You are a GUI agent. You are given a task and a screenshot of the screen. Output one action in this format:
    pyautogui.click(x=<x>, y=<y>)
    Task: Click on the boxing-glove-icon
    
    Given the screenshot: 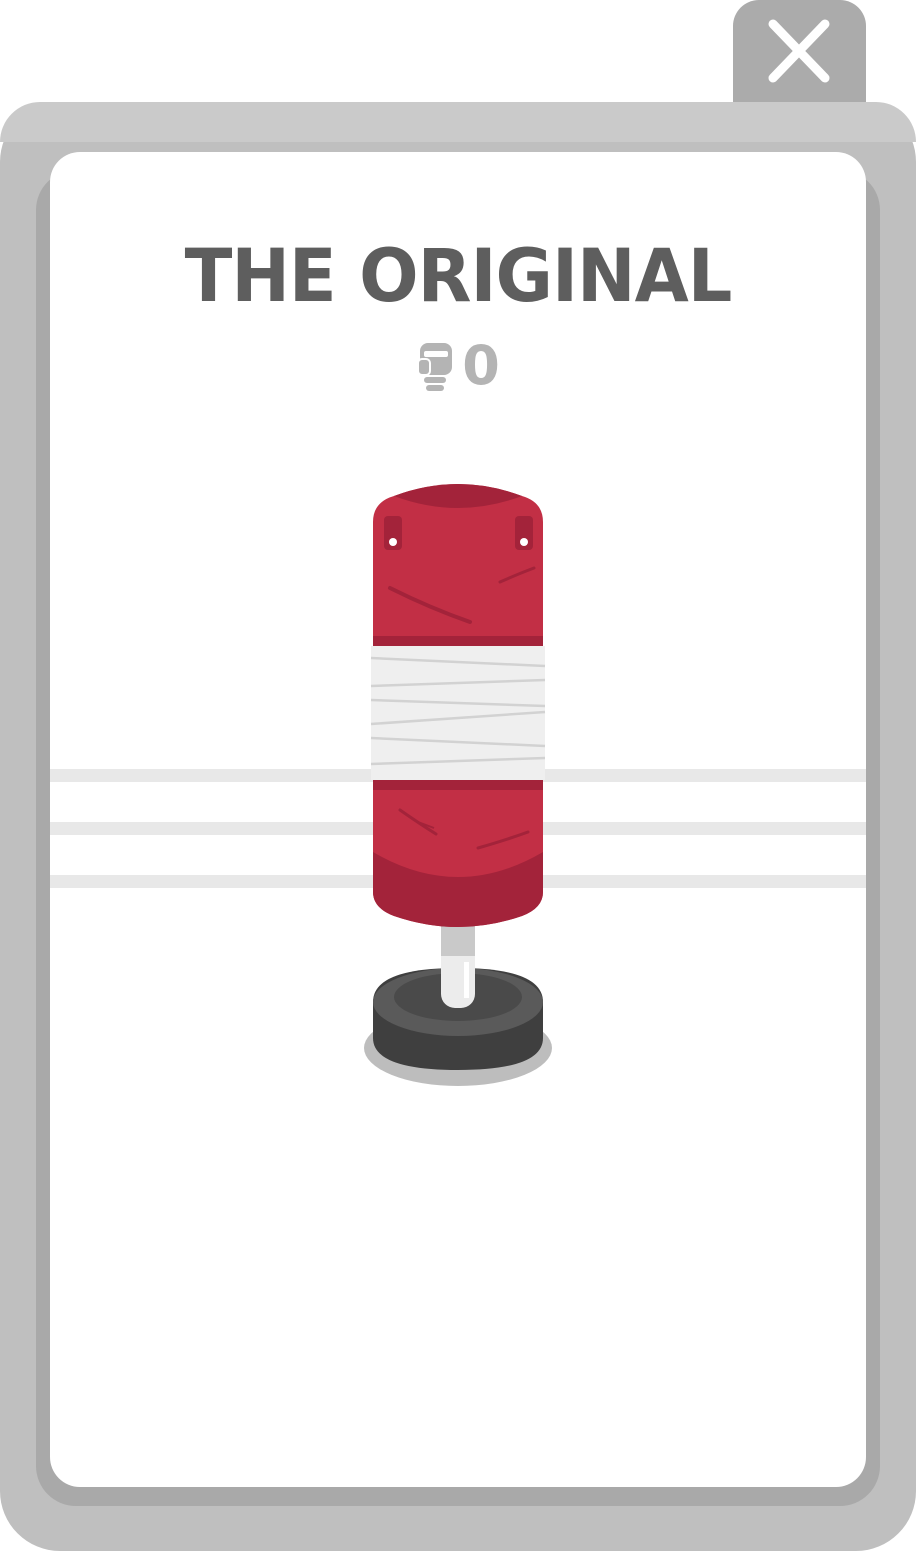 What is the action you would take?
    pyautogui.click(x=435, y=367)
    